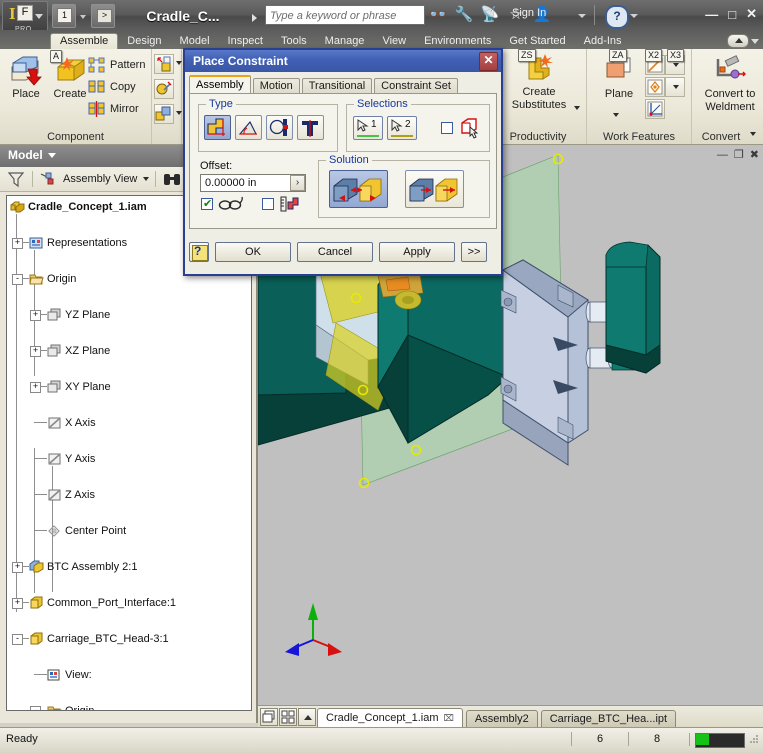 Image resolution: width=763 pixels, height=754 pixels. I want to click on tab-get-started: Get Started, so click(537, 41).